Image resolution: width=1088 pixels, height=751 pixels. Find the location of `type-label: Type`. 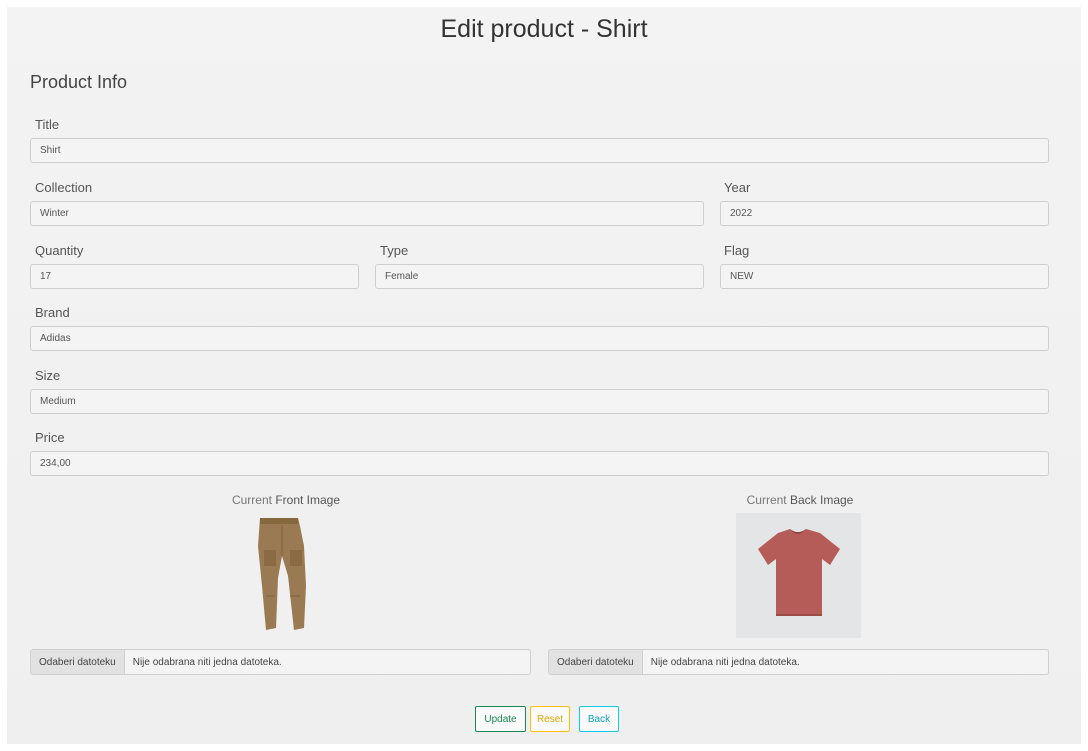

type-label: Type is located at coordinates (394, 250).